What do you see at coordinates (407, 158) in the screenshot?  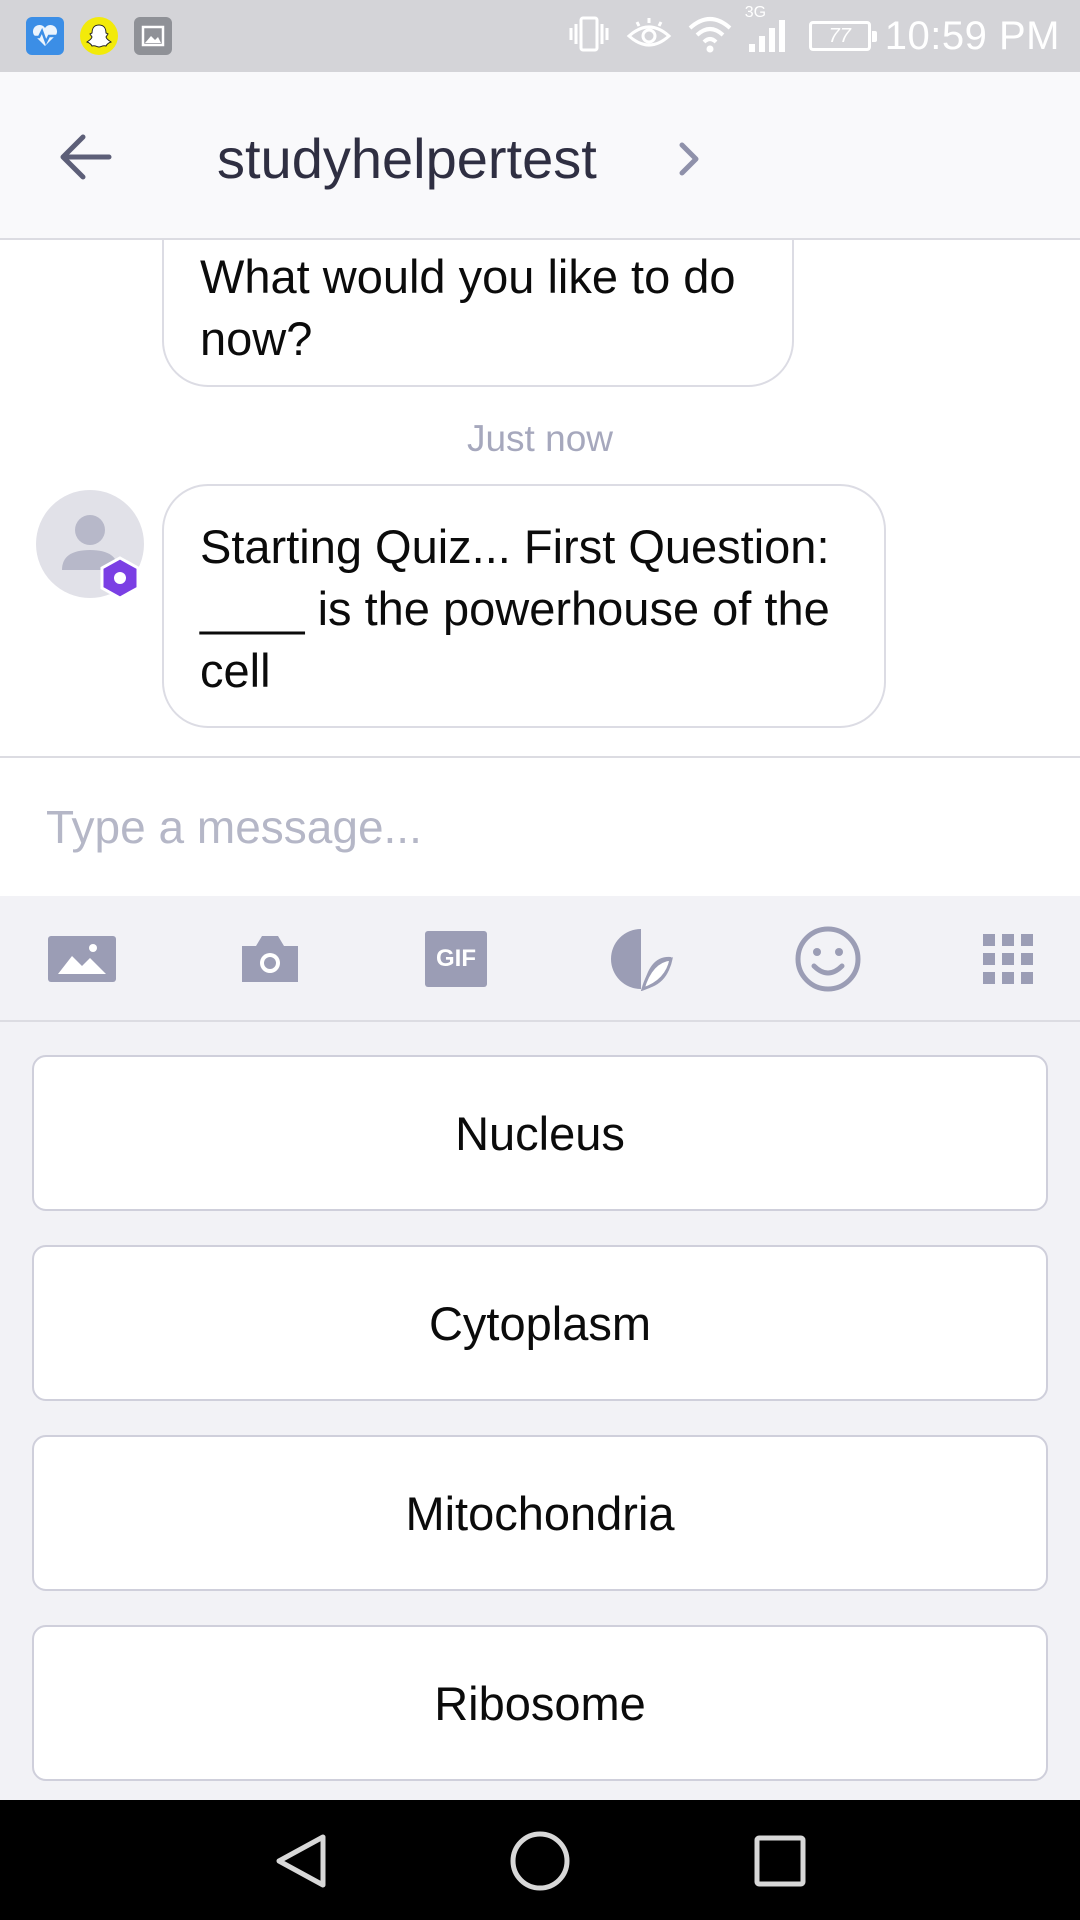 I see `chat-title: studyhelpertest` at bounding box center [407, 158].